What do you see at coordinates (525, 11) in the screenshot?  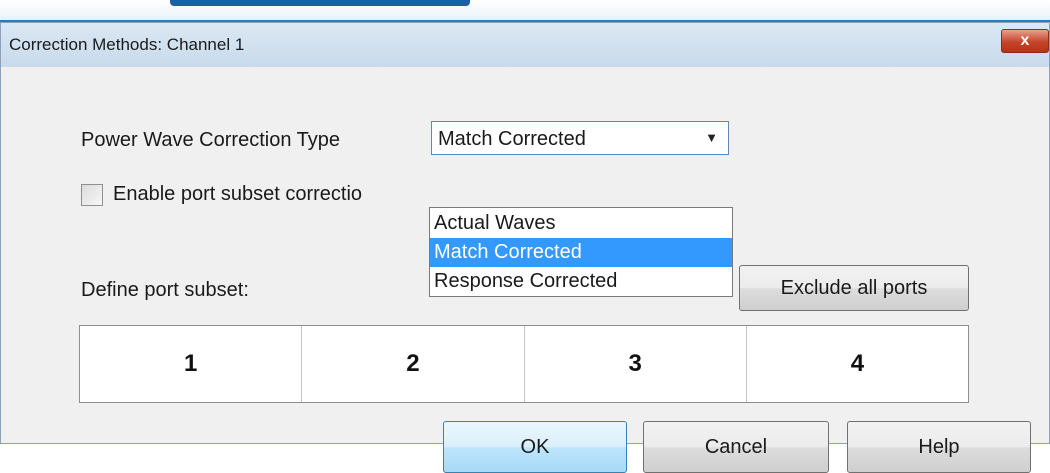 I see `background-window-strip` at bounding box center [525, 11].